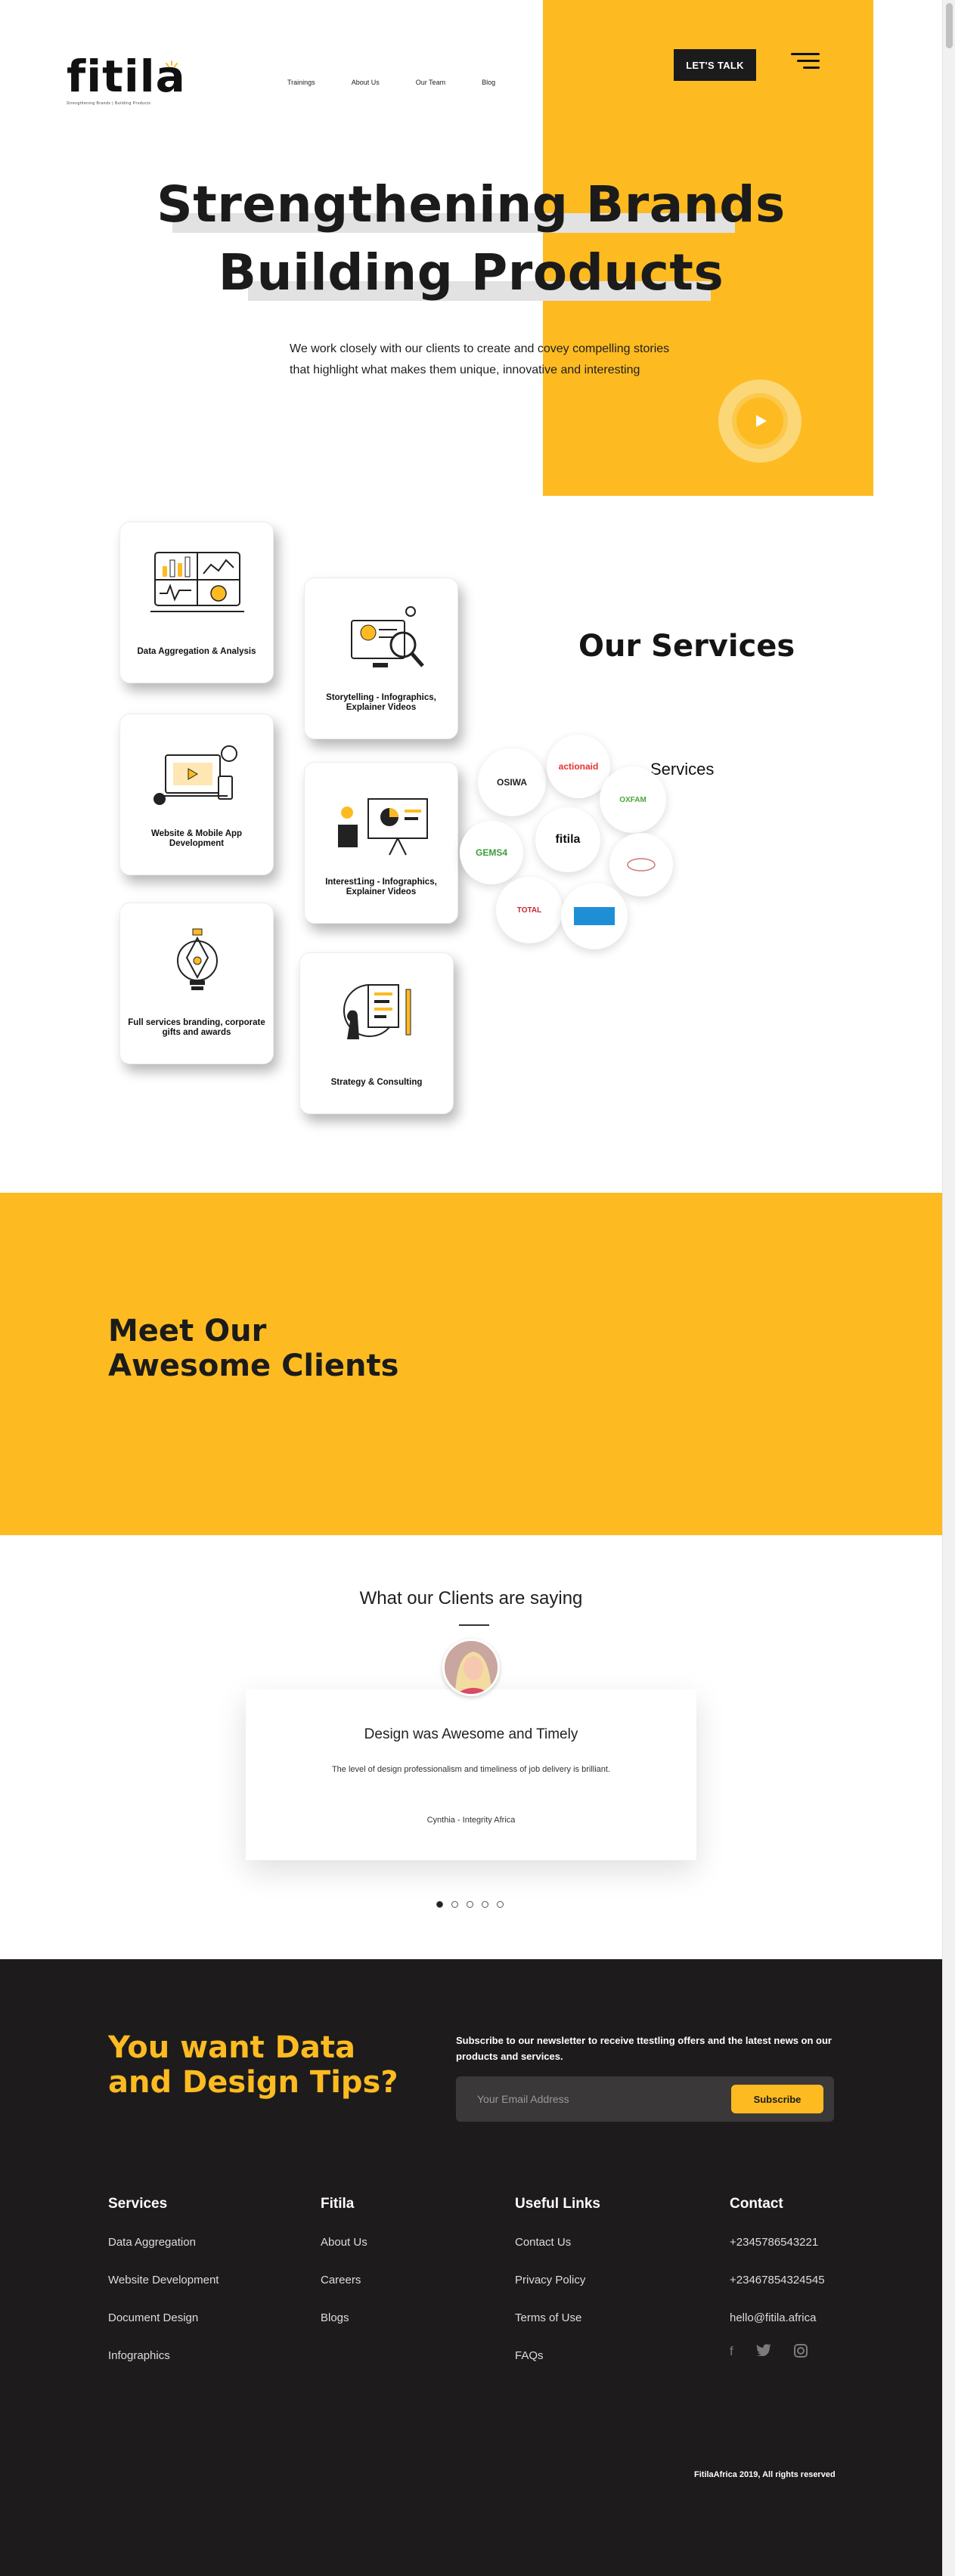  I want to click on service-card-strategy: Strategy & Consulting, so click(376, 1033).